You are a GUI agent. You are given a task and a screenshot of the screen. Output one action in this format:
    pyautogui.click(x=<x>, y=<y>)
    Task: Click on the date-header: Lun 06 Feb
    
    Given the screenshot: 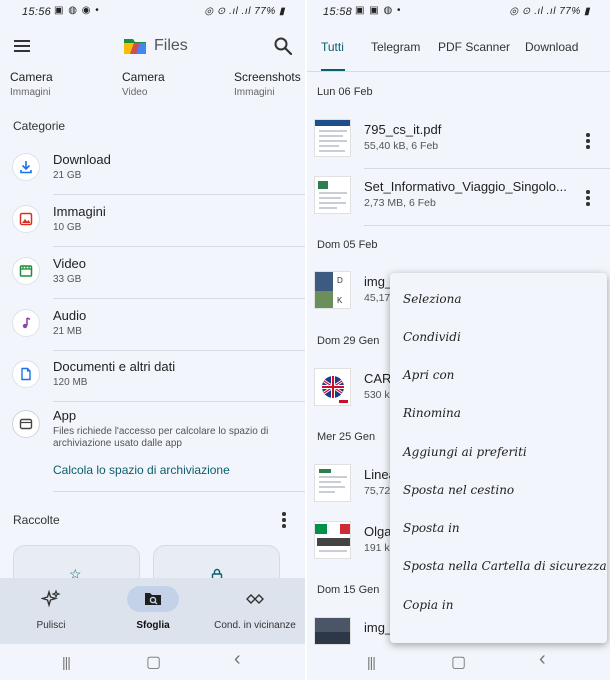 What is the action you would take?
    pyautogui.click(x=345, y=92)
    